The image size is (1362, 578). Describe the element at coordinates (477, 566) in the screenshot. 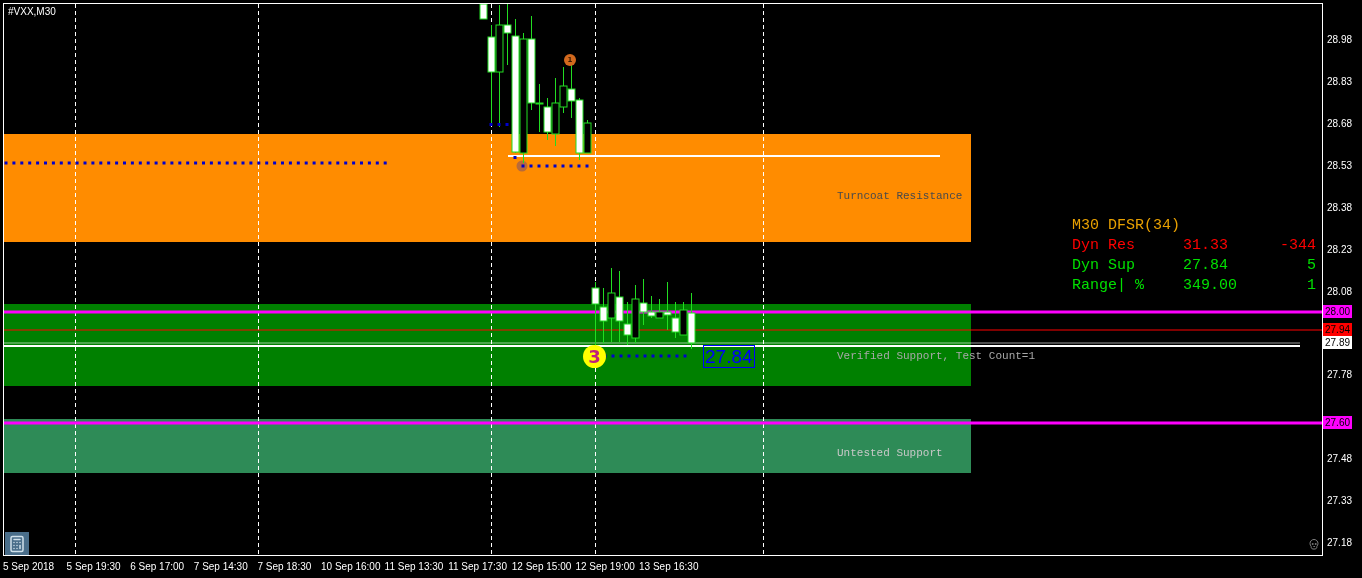

I see `time-label: 11 Sep 17:30` at that location.